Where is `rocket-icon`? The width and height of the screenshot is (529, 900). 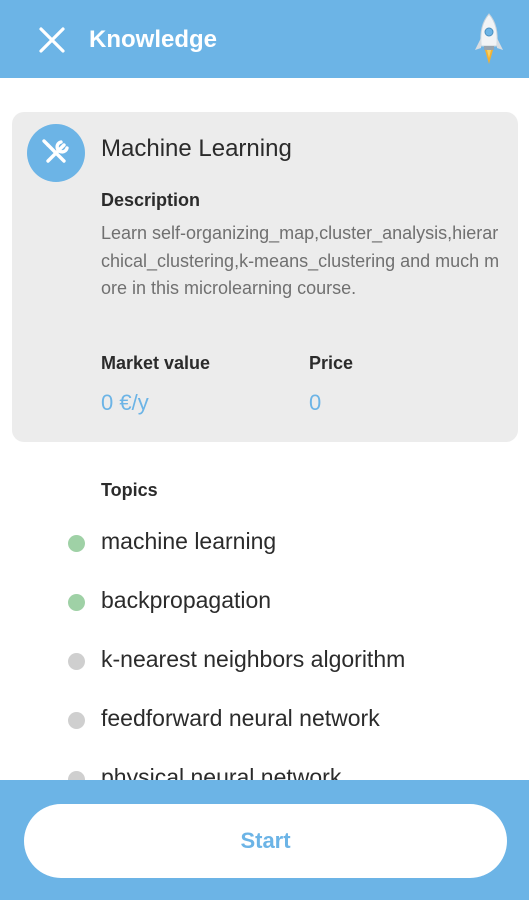
rocket-icon is located at coordinates (489, 39).